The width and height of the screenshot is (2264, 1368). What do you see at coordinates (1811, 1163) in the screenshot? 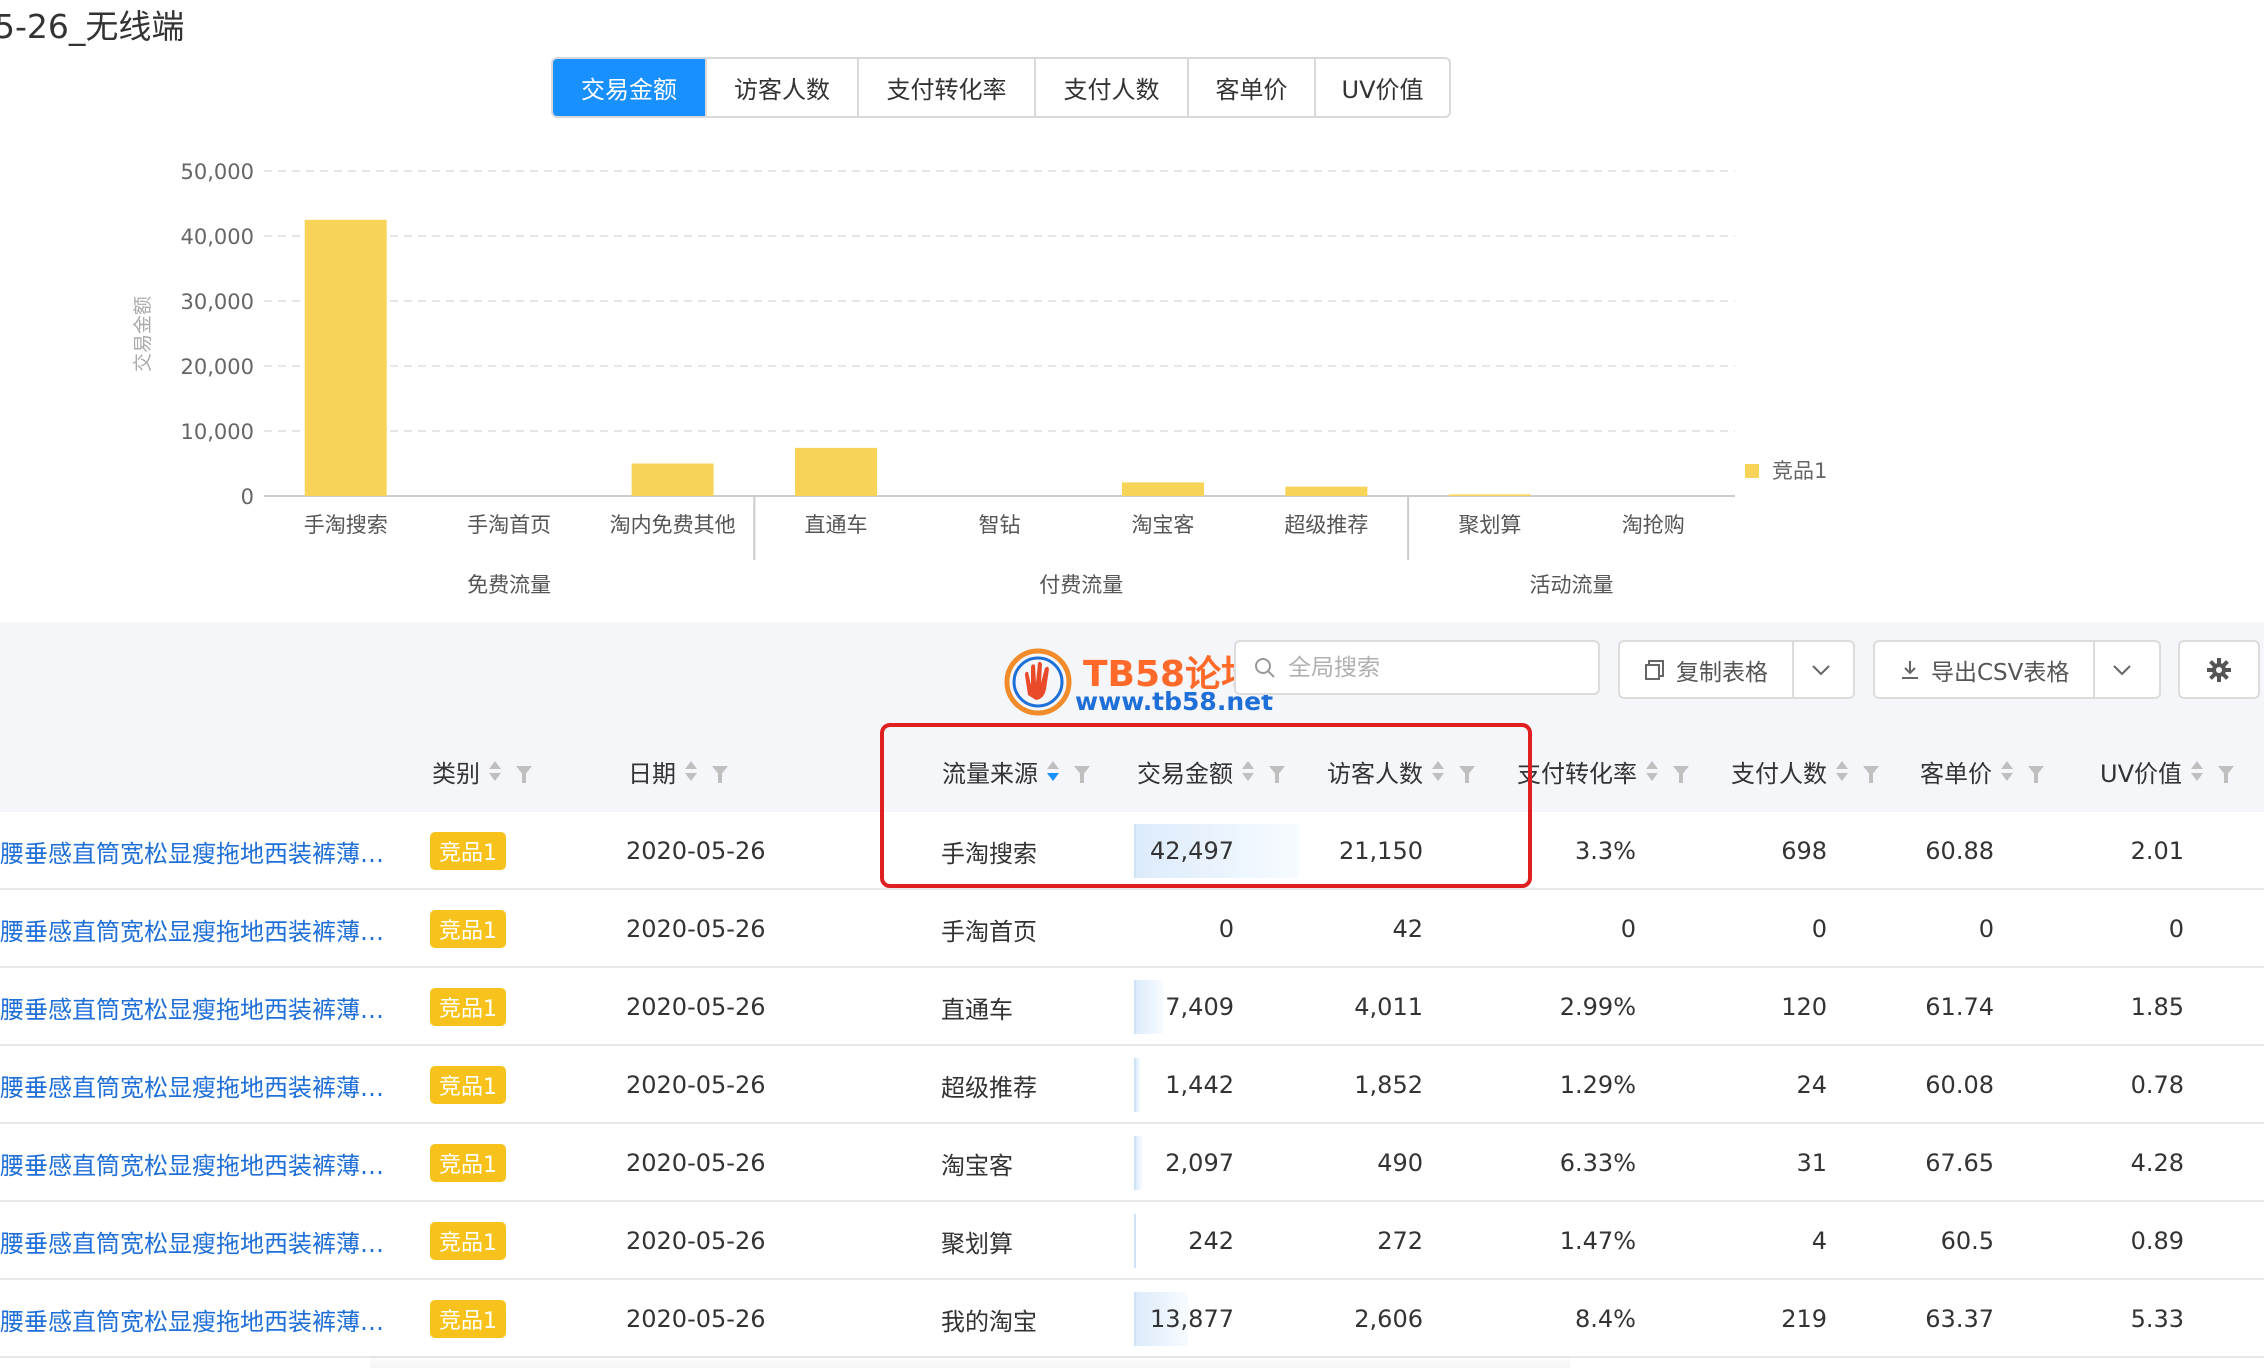
I see `payers-cell: 31` at bounding box center [1811, 1163].